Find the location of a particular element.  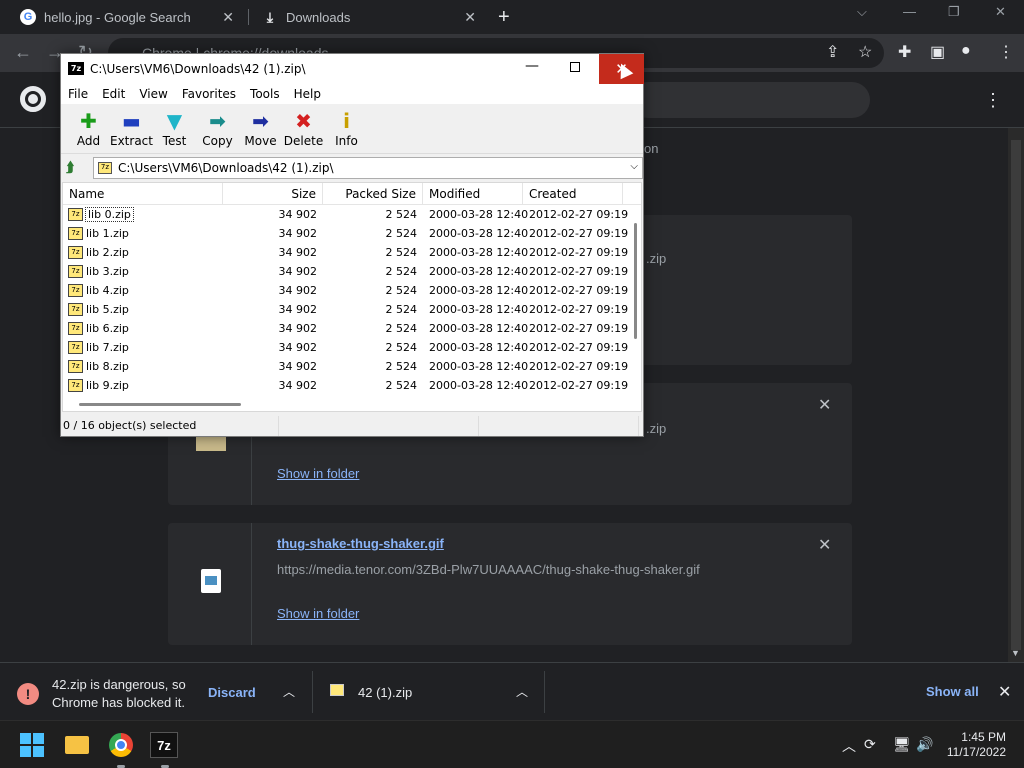

close-window-icon: ✕ is located at coordinates (1000, 12).